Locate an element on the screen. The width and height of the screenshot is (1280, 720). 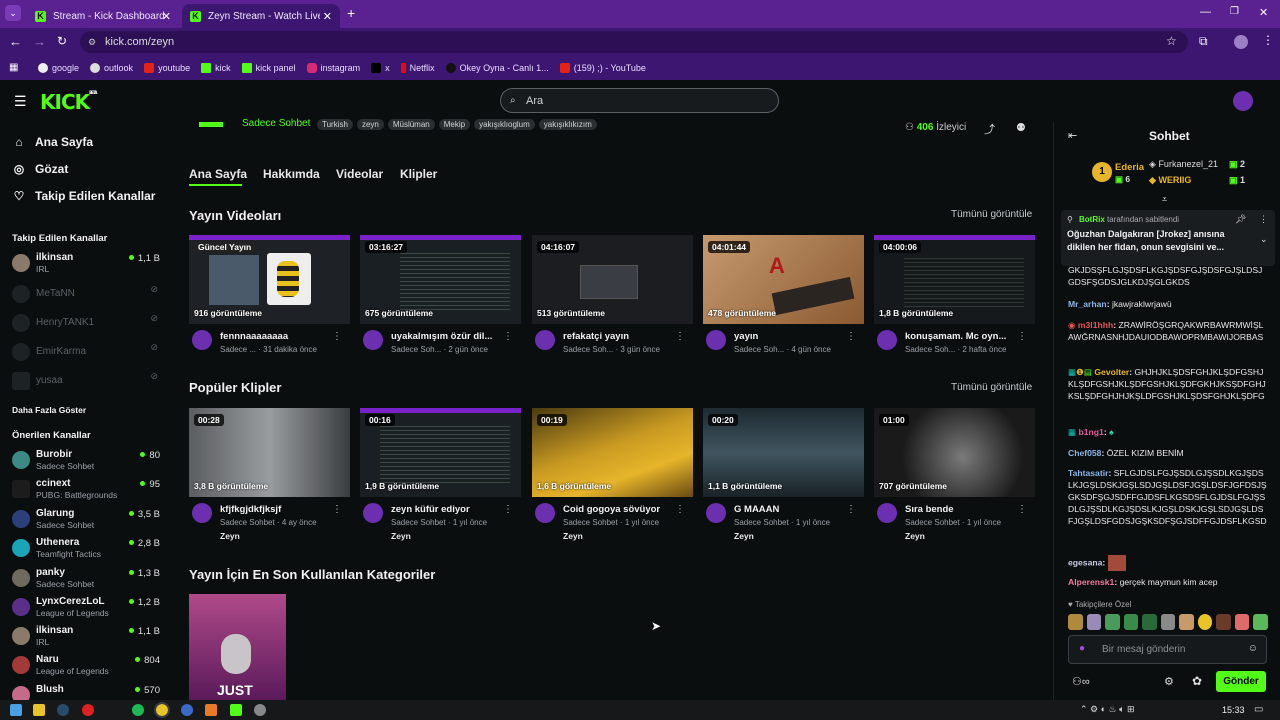
top-gifter-name: Ederia is located at coordinates (1129, 167).